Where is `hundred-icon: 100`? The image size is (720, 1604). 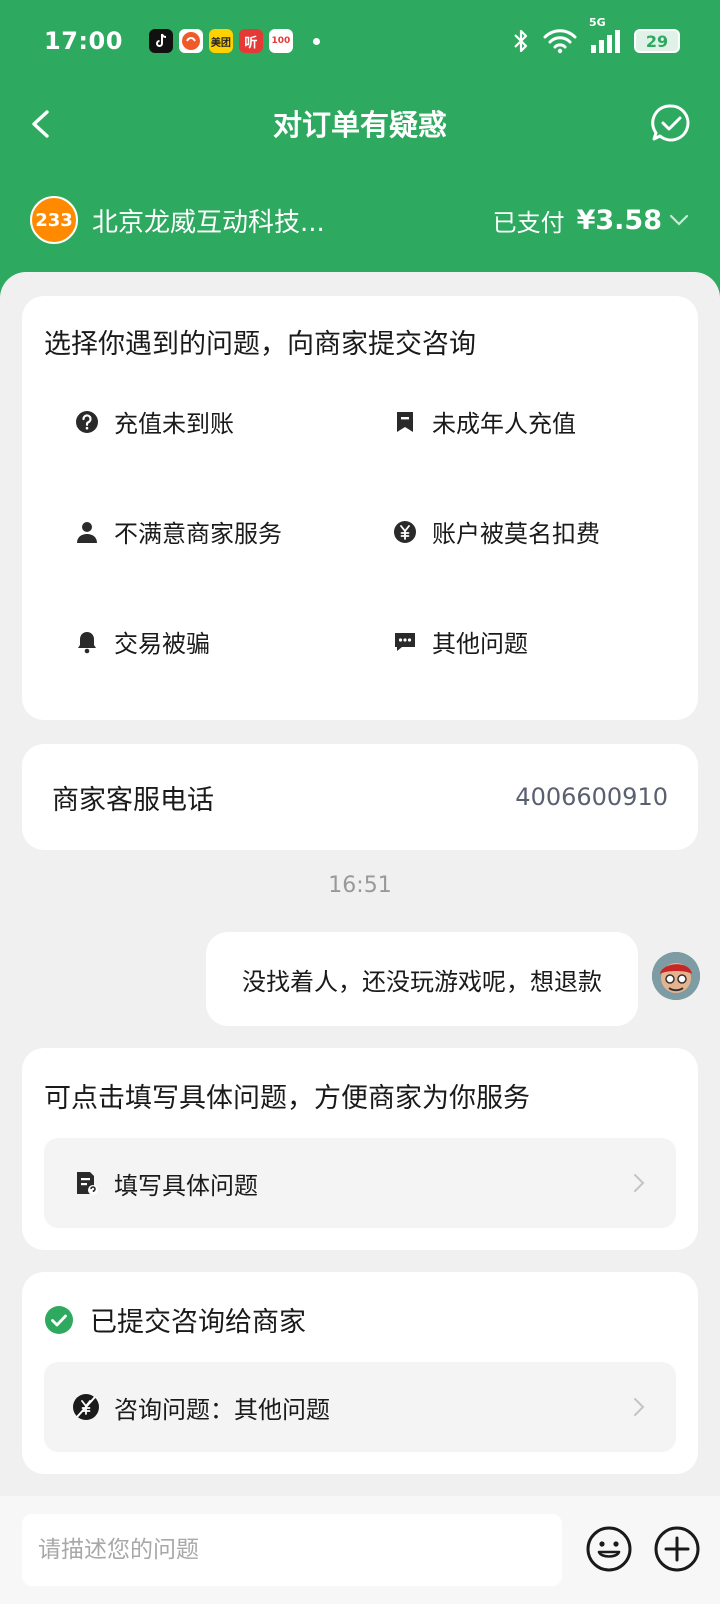
hundred-icon: 100 is located at coordinates (280, 41).